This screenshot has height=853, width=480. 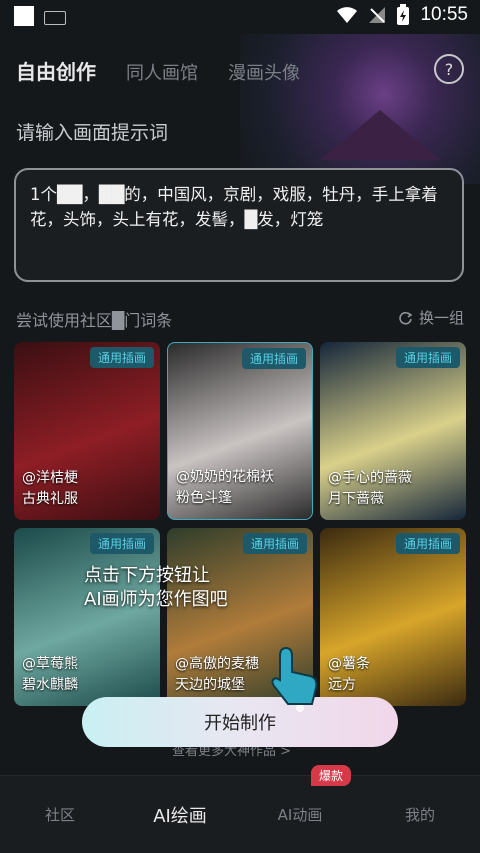 What do you see at coordinates (393, 431) in the screenshot?
I see `suggestion-card: 通用插画 @手心的蔷薇 月下蔷薇` at bounding box center [393, 431].